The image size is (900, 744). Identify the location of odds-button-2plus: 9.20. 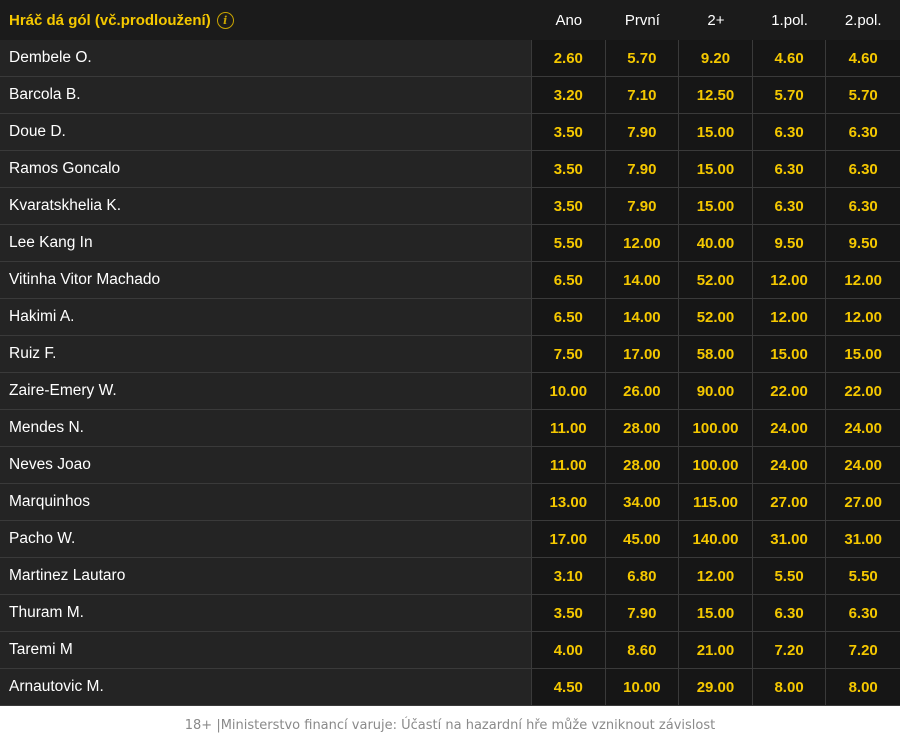
(716, 58).